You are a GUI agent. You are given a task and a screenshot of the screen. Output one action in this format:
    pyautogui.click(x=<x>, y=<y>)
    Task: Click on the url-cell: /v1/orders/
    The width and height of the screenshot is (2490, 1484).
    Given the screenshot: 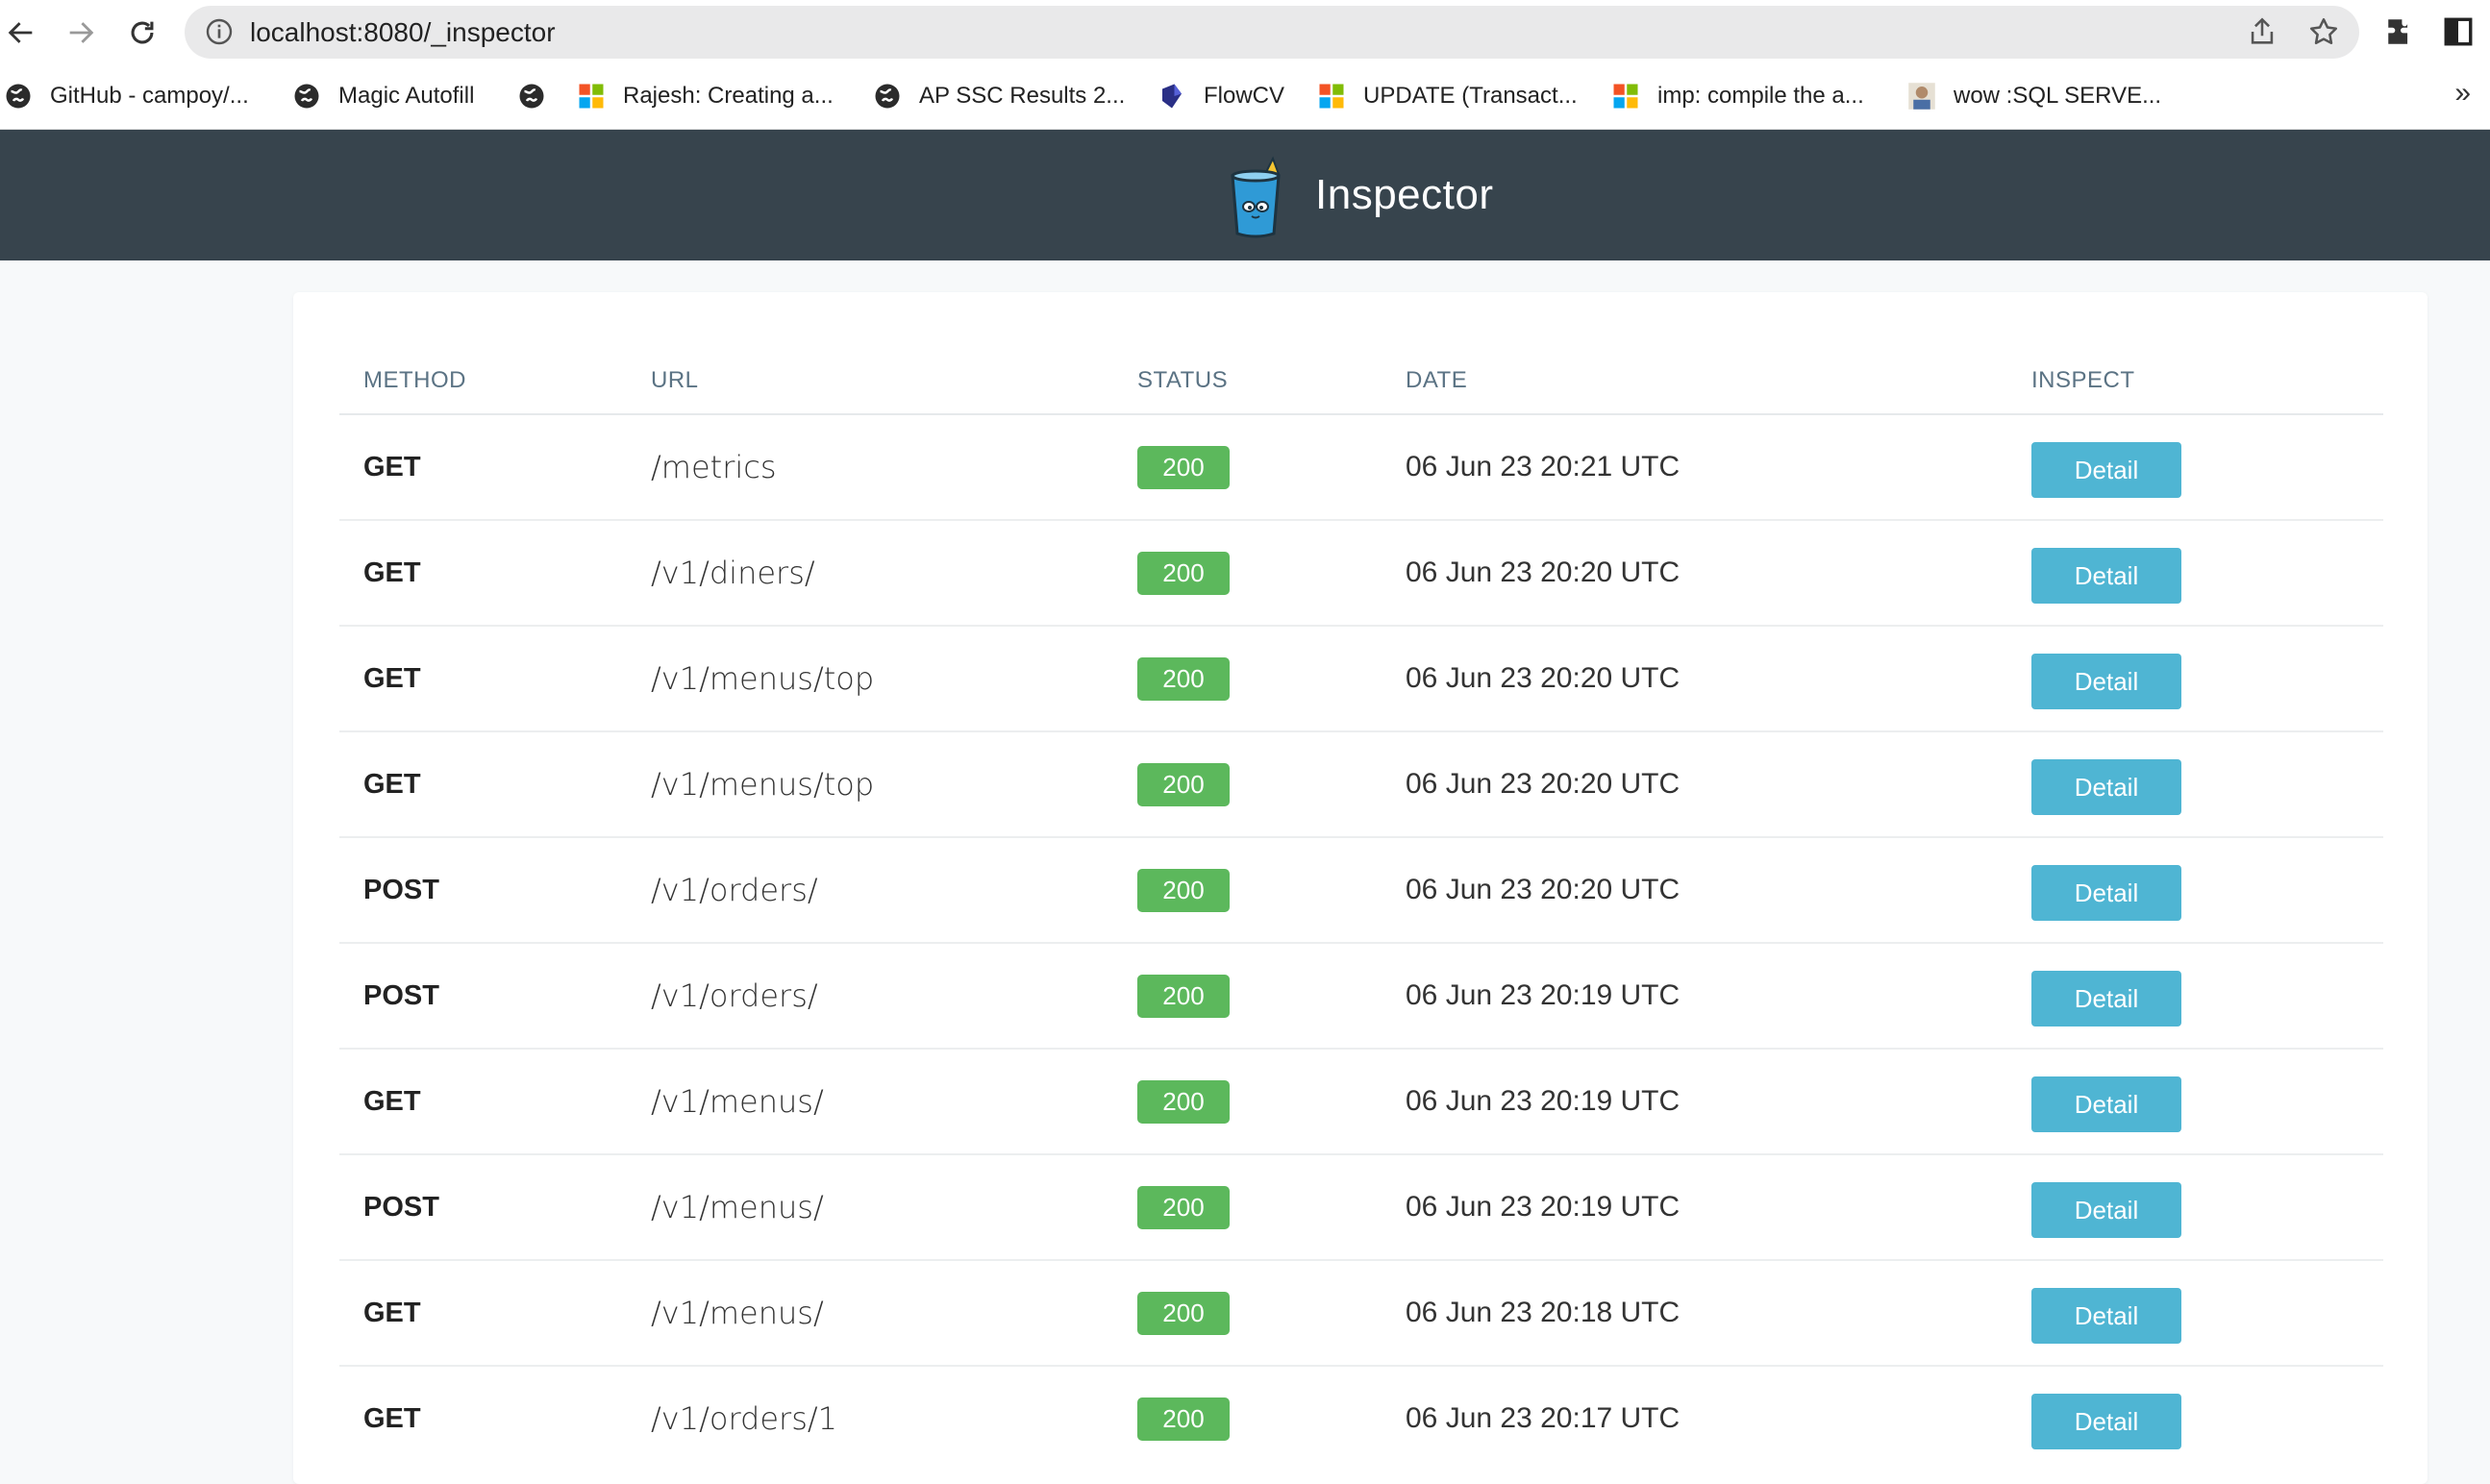 What is the action you would take?
    pyautogui.click(x=734, y=890)
    